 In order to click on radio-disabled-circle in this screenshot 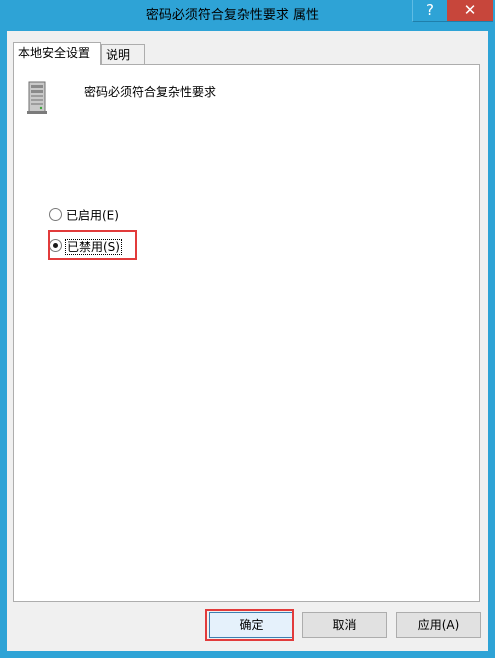, I will do `click(55, 245)`.